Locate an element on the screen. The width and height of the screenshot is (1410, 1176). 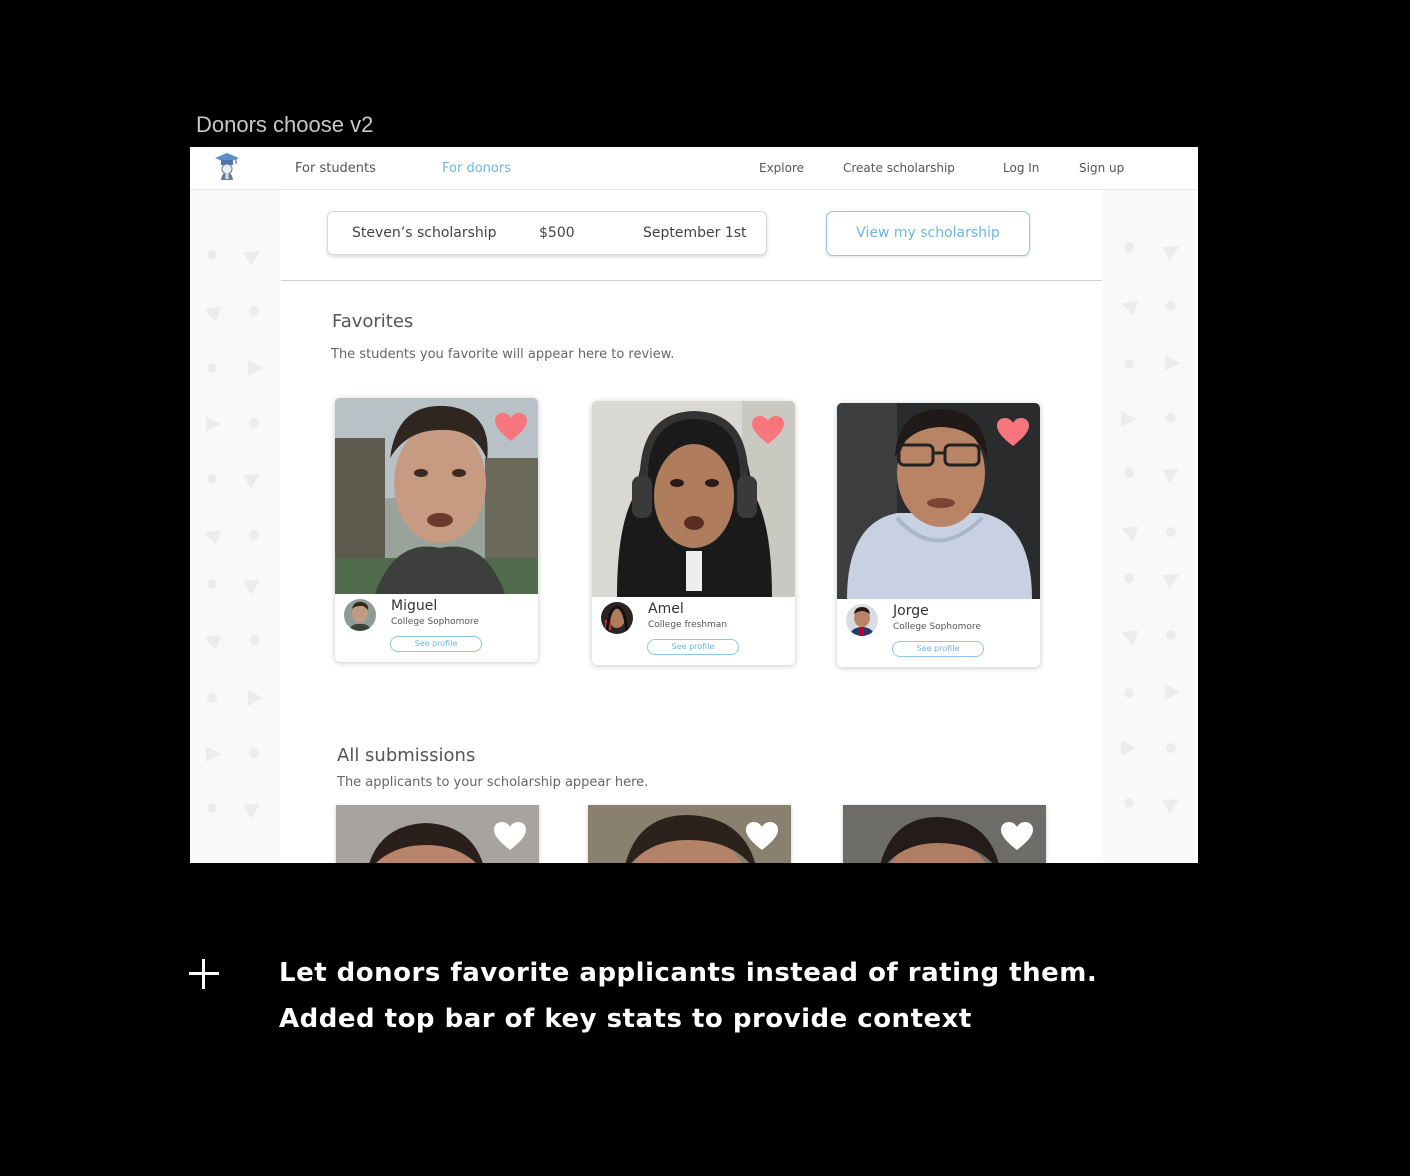
plus-icon is located at coordinates (204, 974).